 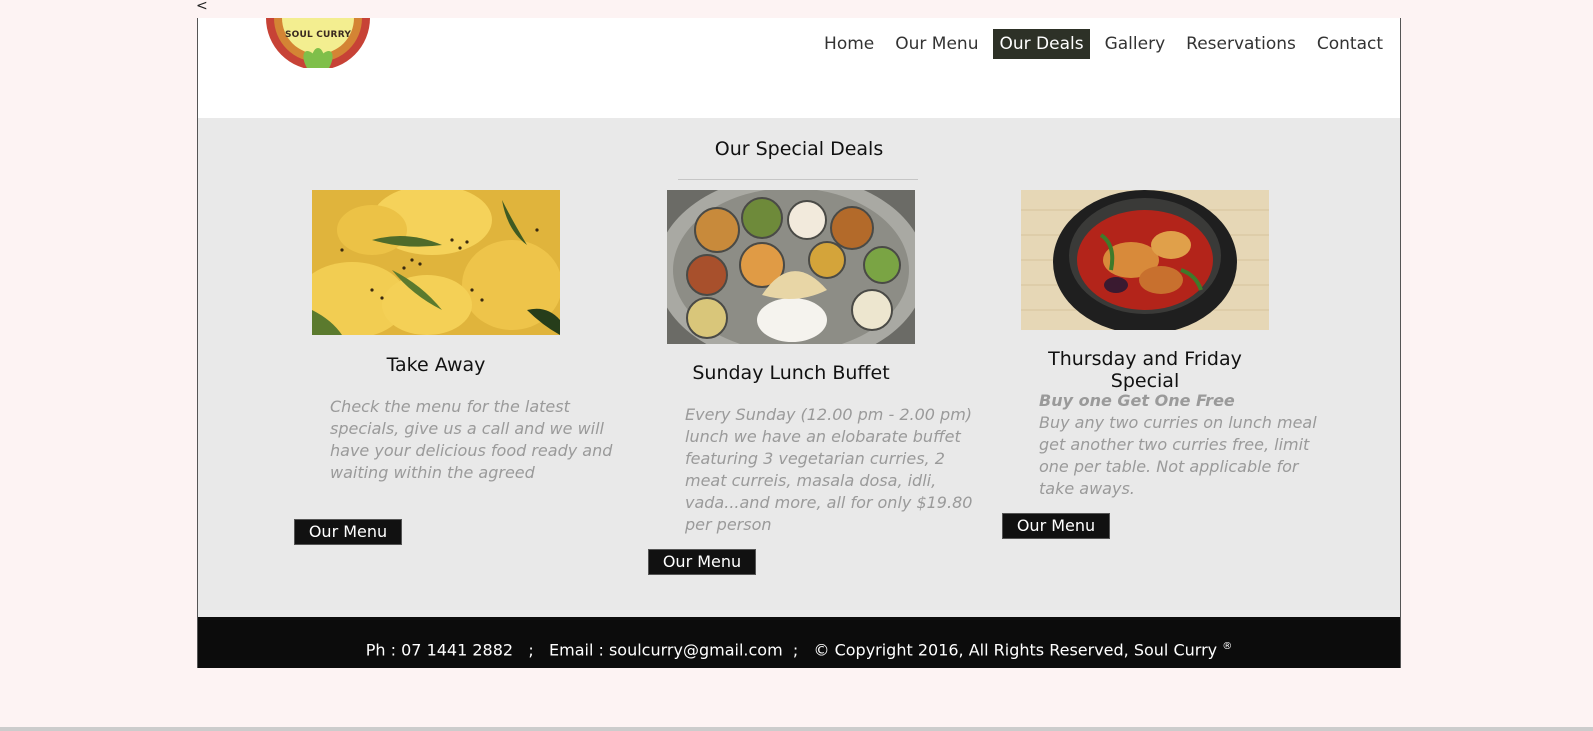 What do you see at coordinates (1241, 44) in the screenshot?
I see `nav-reservations: Reservations` at bounding box center [1241, 44].